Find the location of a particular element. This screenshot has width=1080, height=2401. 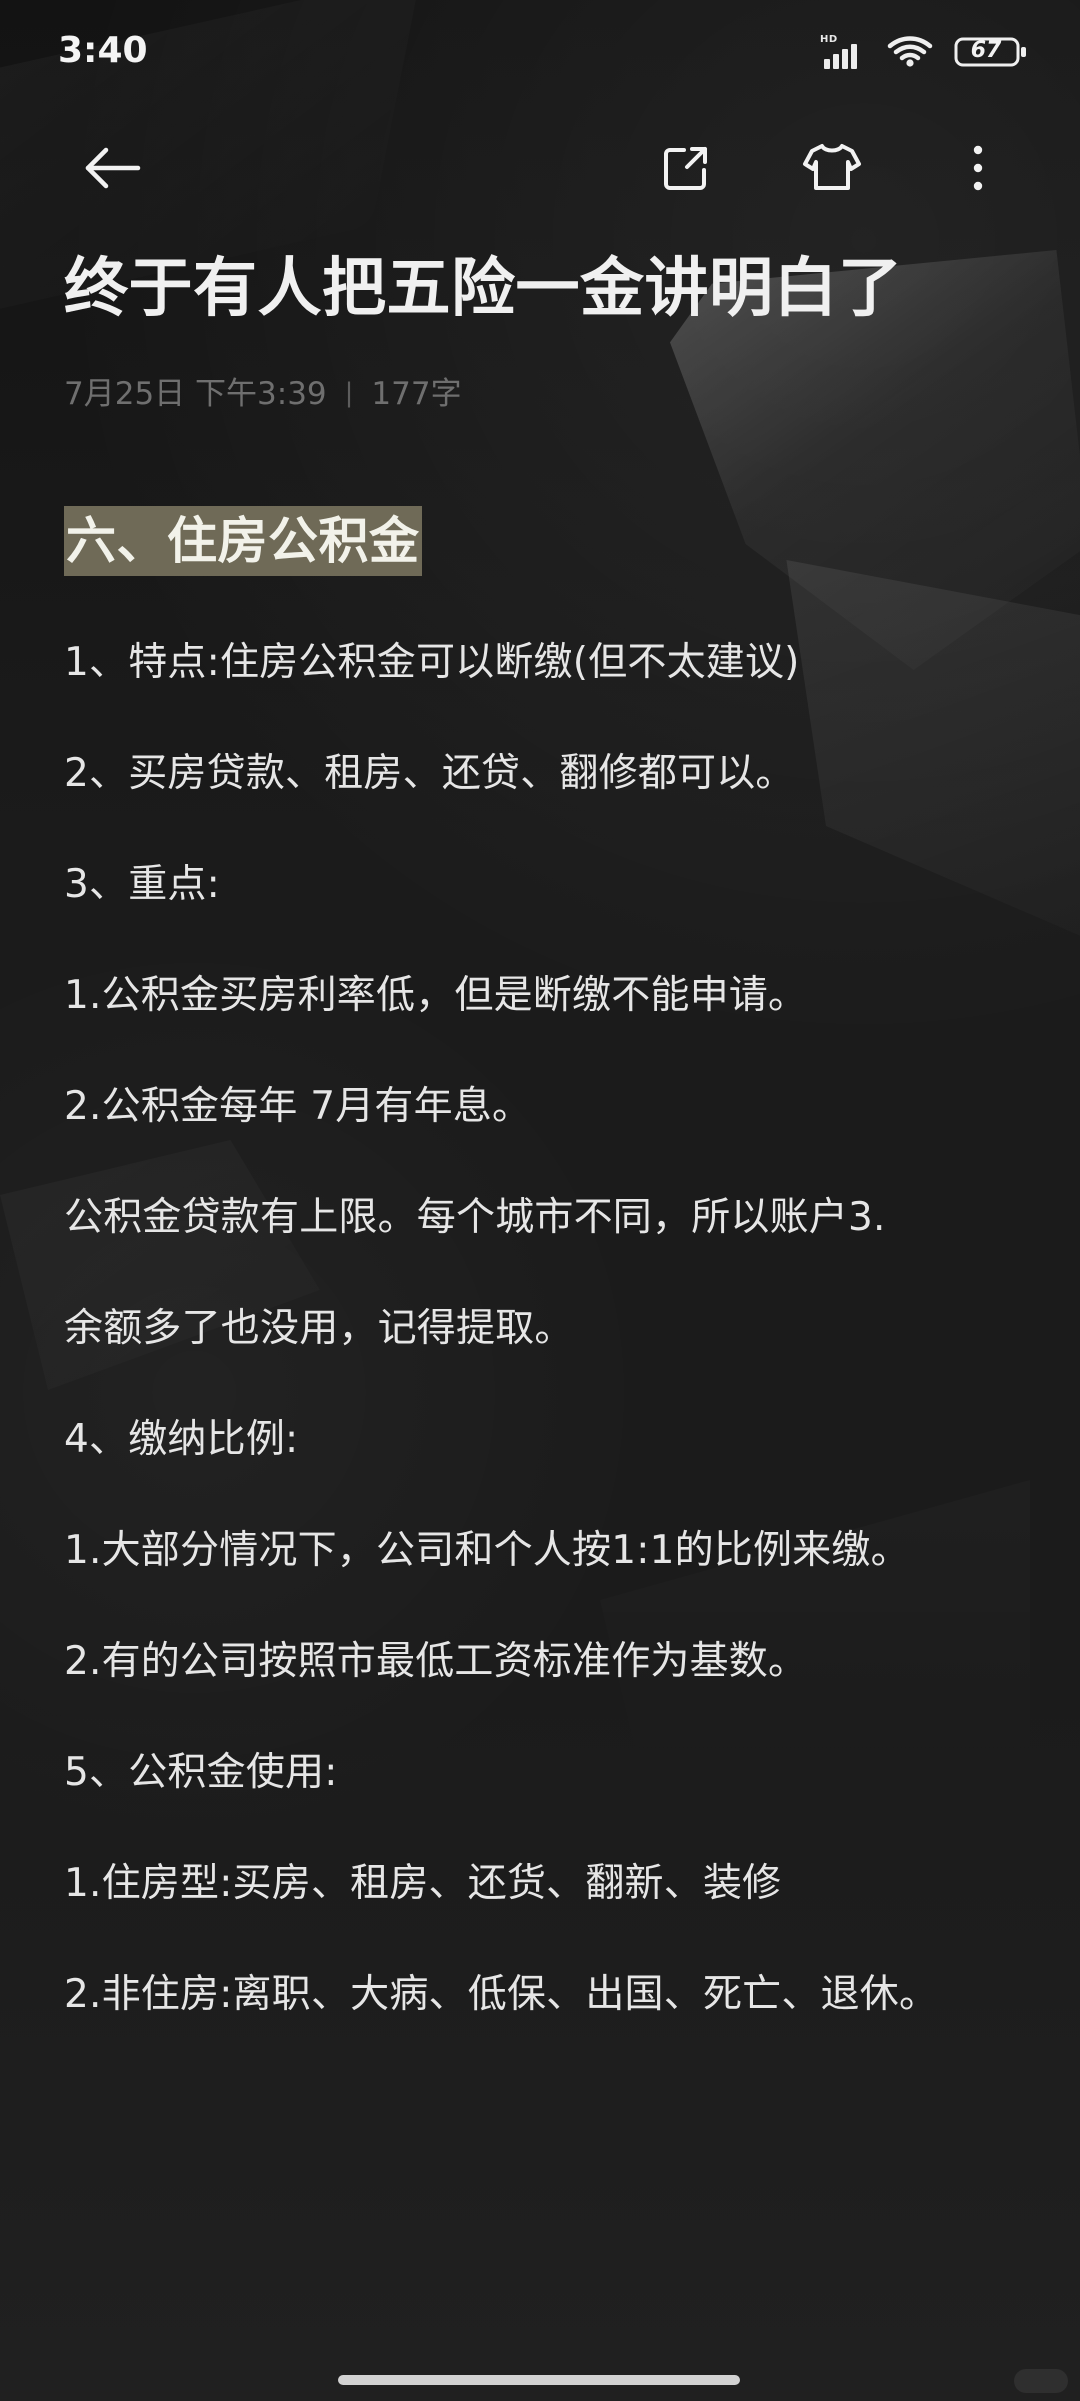

home-indicator is located at coordinates (539, 2380).